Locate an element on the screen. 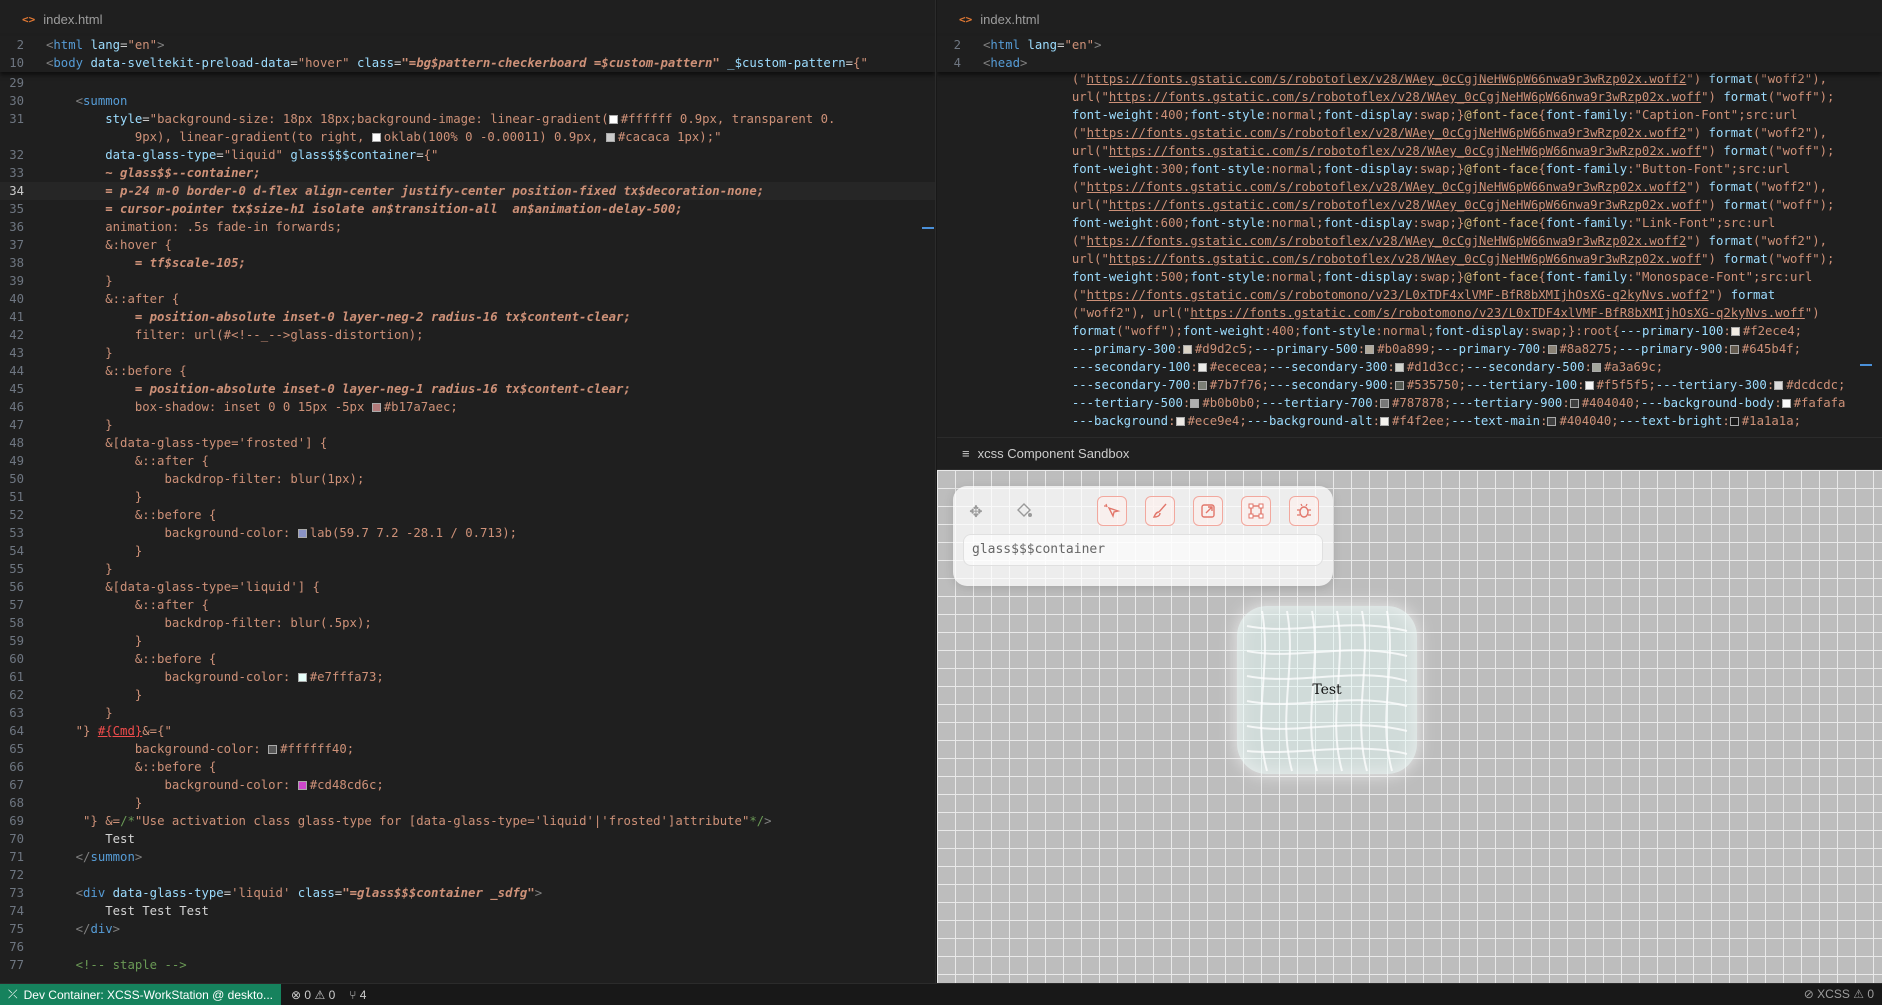 The width and height of the screenshot is (1882, 1005). code-line: 47 } is located at coordinates (467, 425).